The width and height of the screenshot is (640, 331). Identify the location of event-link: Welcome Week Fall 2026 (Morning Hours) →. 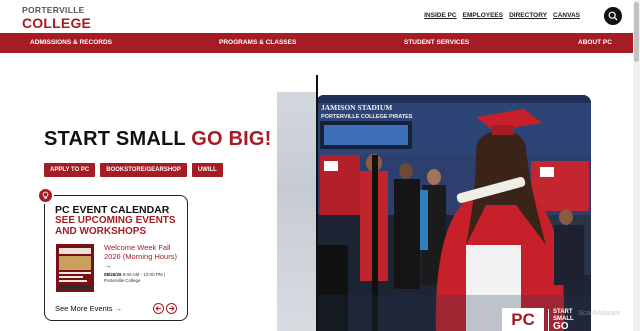
(145, 256).